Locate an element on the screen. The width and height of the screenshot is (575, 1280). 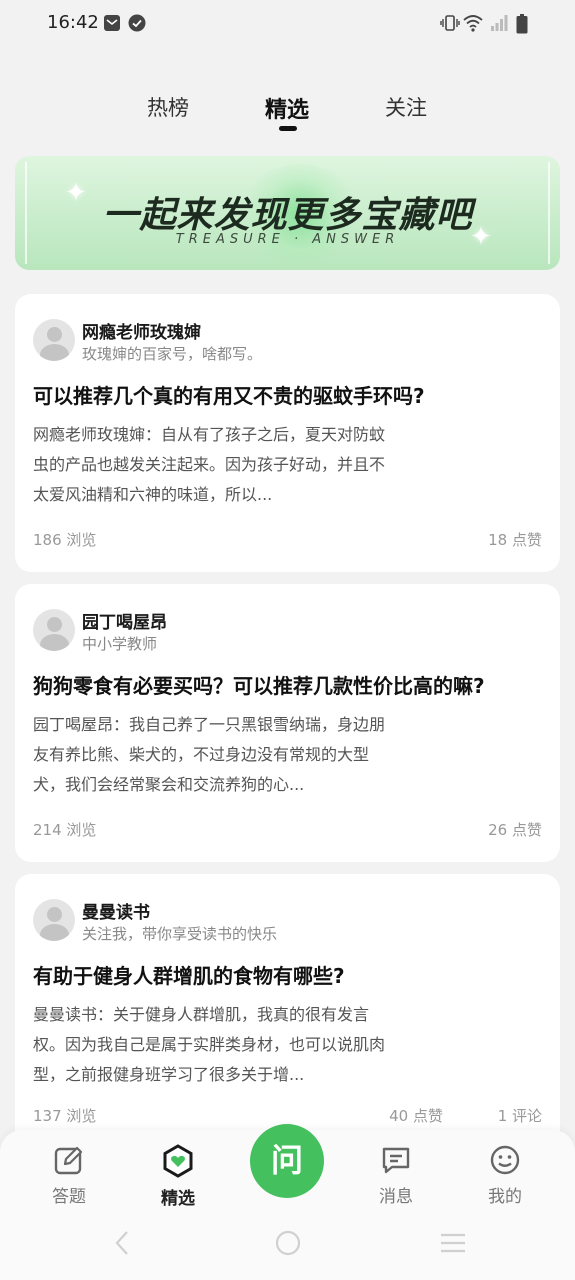
top-tabs: 热榜 精选 关注 is located at coordinates (287, 112).